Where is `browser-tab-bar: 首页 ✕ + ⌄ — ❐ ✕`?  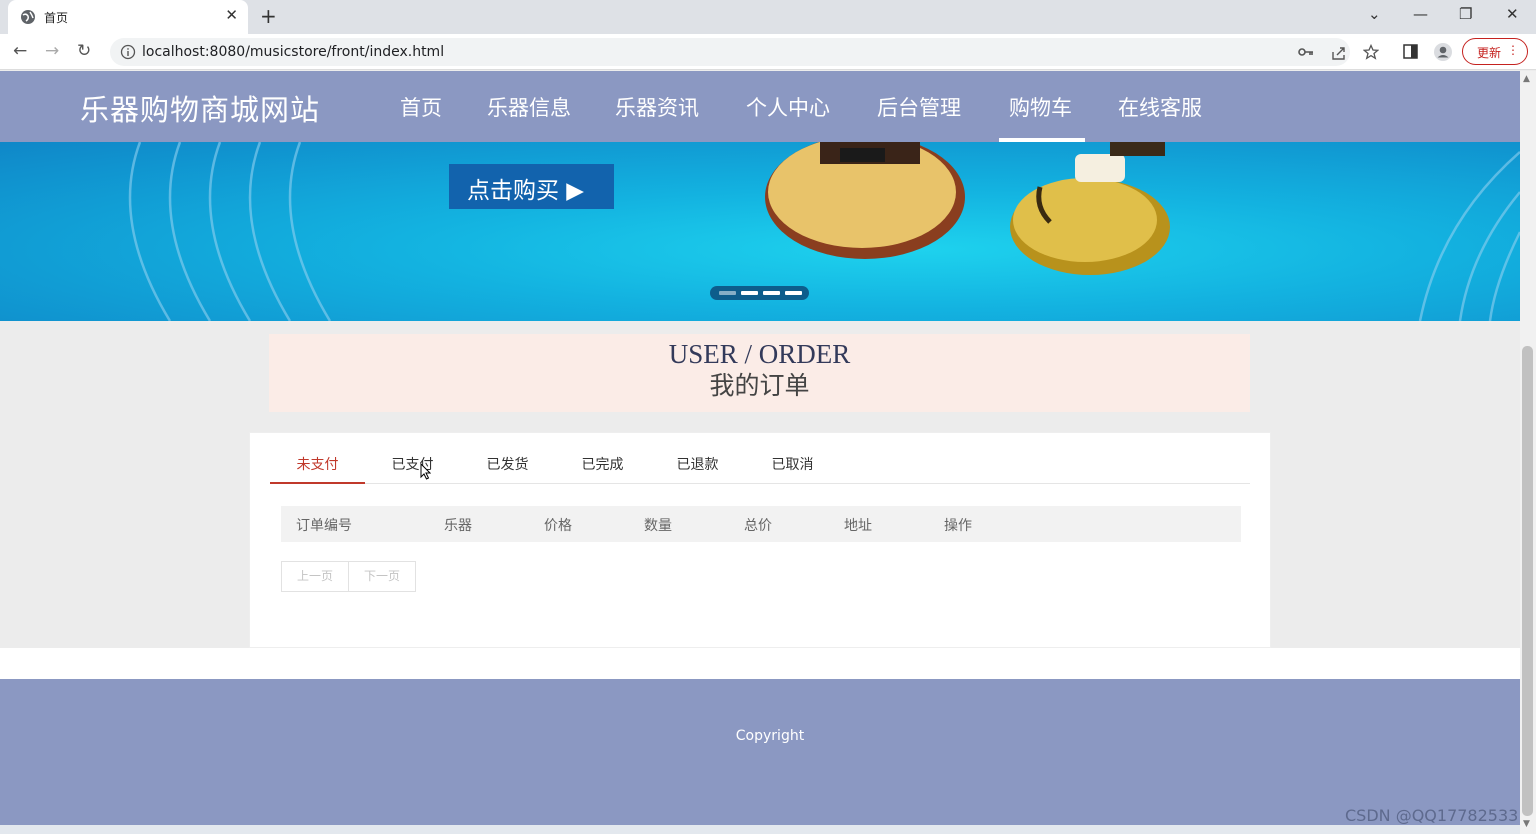
browser-tab-bar: 首页 ✕ + ⌄ — ❐ ✕ is located at coordinates (768, 17).